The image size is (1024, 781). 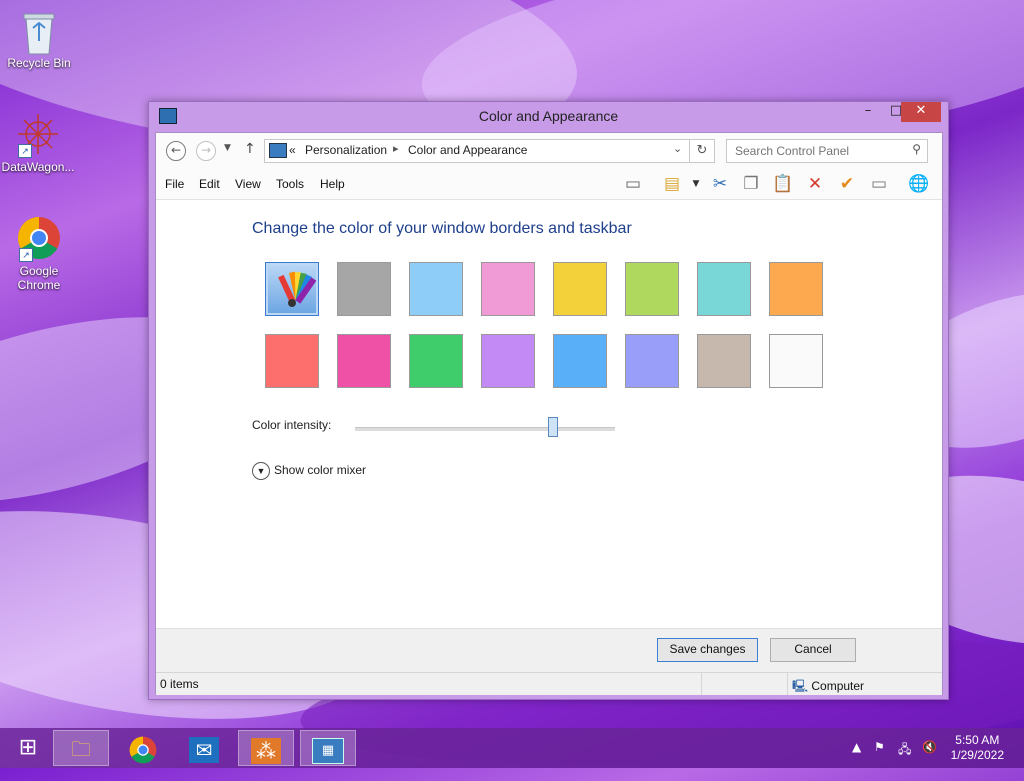 What do you see at coordinates (227, 148) in the screenshot?
I see `recent-locations-dropdown: ▼` at bounding box center [227, 148].